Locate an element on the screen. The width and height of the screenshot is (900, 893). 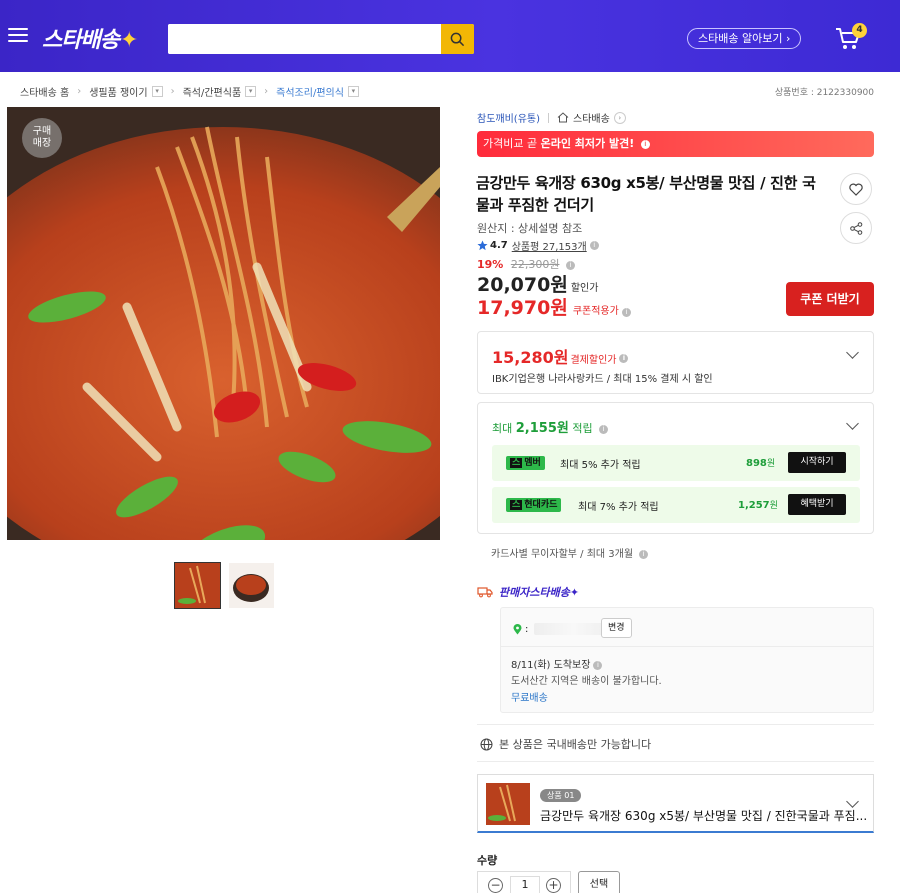
increase-quantity-button: + is located at coordinates (553, 885).